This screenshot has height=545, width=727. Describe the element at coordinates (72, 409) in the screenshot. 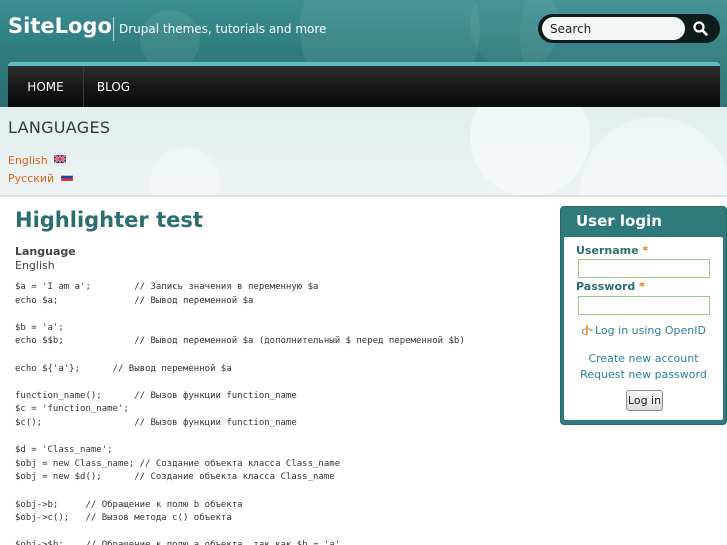

I see `code-line: $c = 'function_name';` at that location.